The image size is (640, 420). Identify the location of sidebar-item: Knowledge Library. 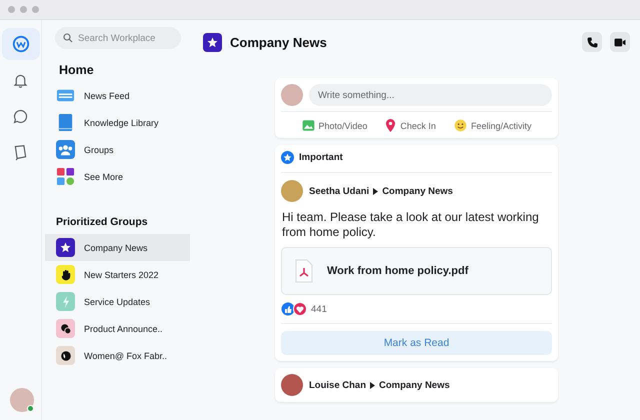
(117, 122).